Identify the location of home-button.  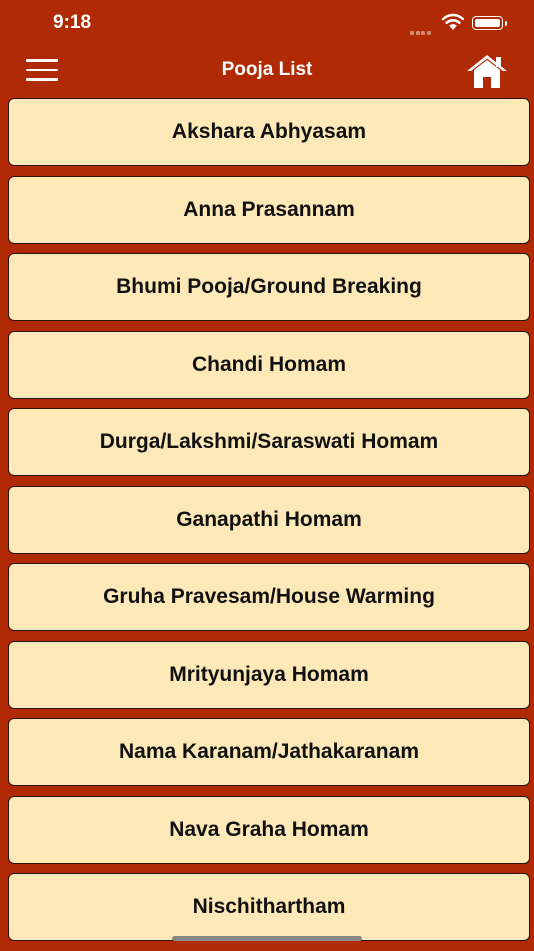
(487, 71).